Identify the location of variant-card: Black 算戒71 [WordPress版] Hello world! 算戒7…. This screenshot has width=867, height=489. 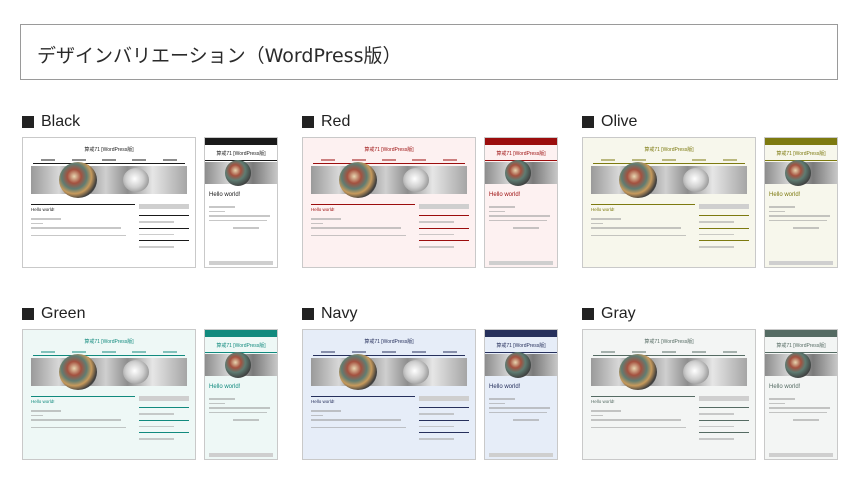
(151, 192).